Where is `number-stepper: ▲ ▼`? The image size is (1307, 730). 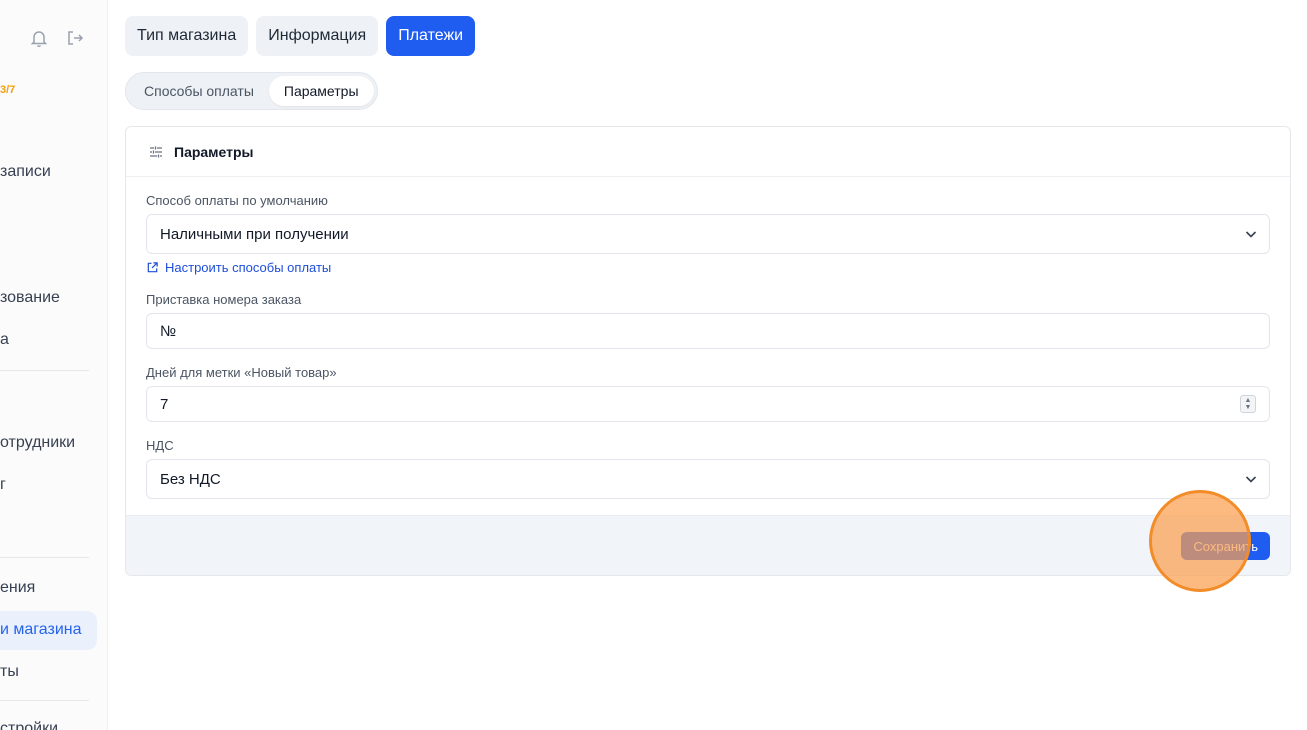 number-stepper: ▲ ▼ is located at coordinates (1248, 404).